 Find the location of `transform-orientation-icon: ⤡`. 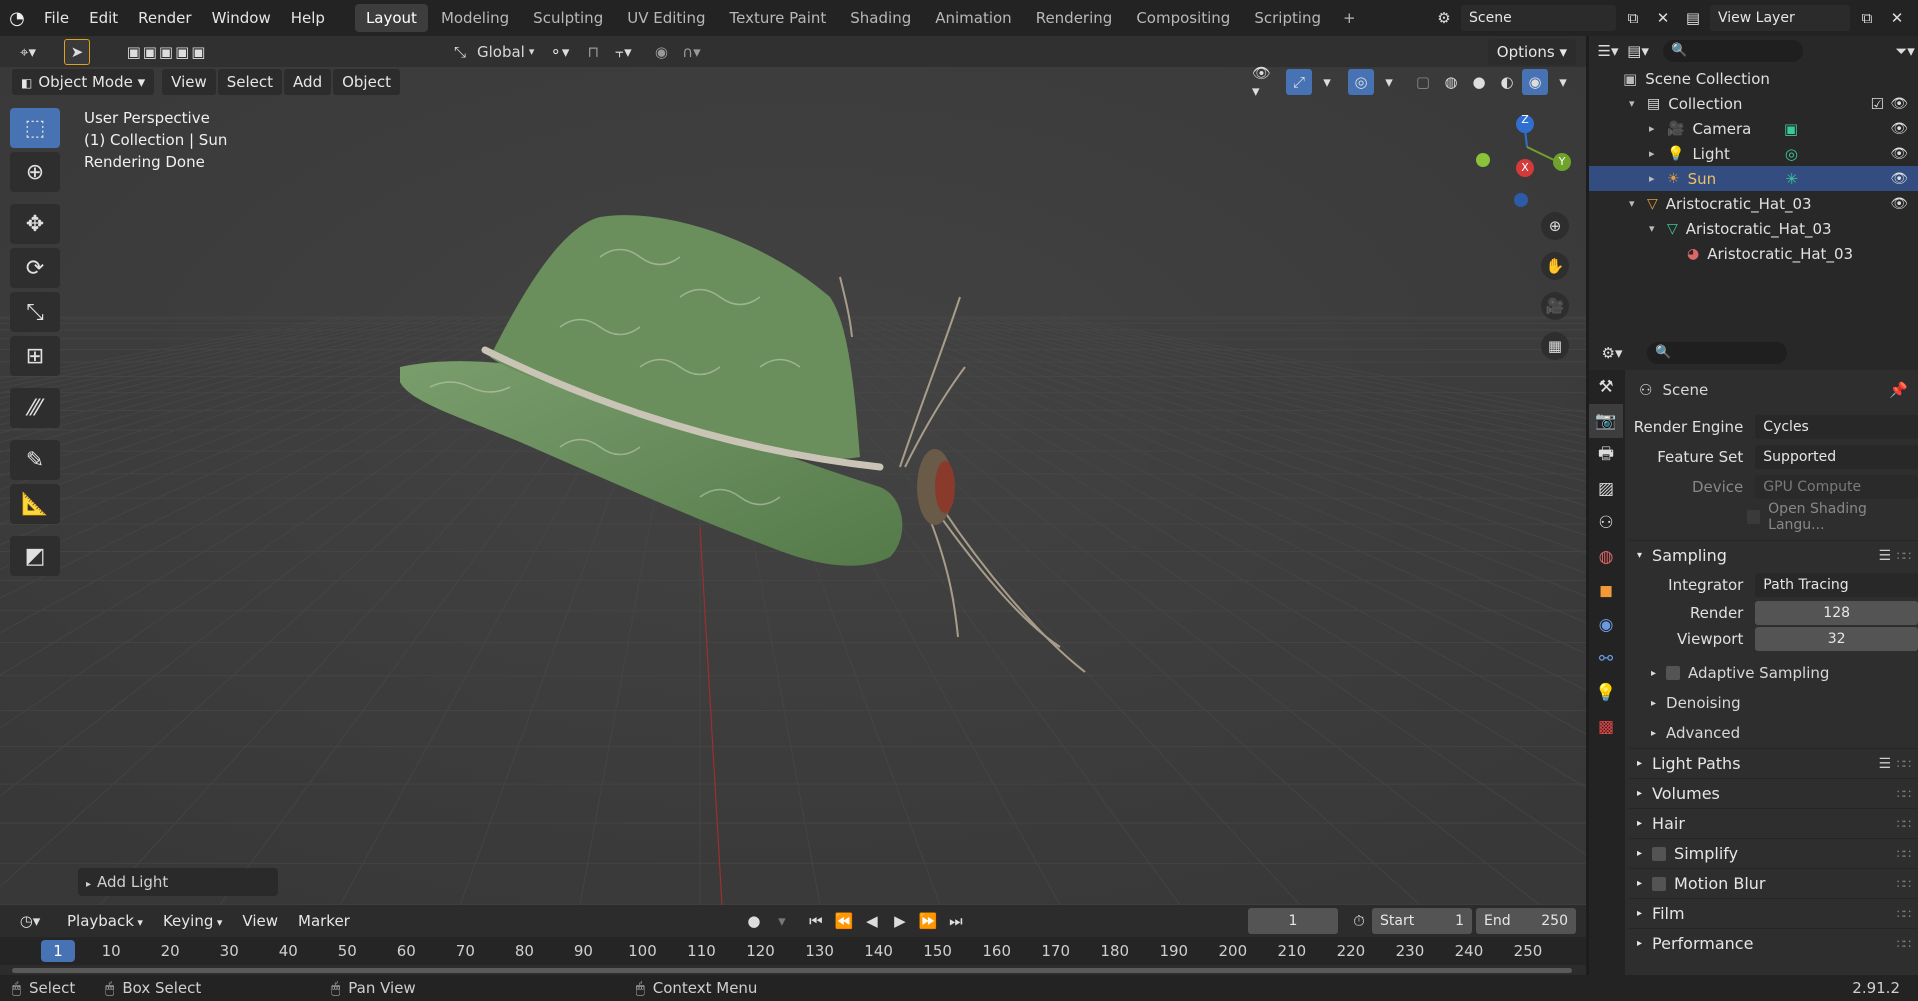

transform-orientation-icon: ⤡ is located at coordinates (460, 52).